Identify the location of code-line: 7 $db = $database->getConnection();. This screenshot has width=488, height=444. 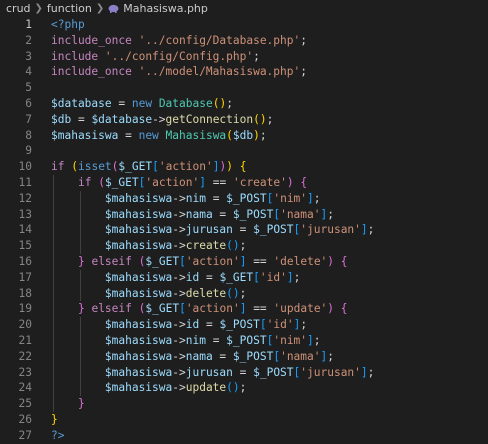
(244, 120).